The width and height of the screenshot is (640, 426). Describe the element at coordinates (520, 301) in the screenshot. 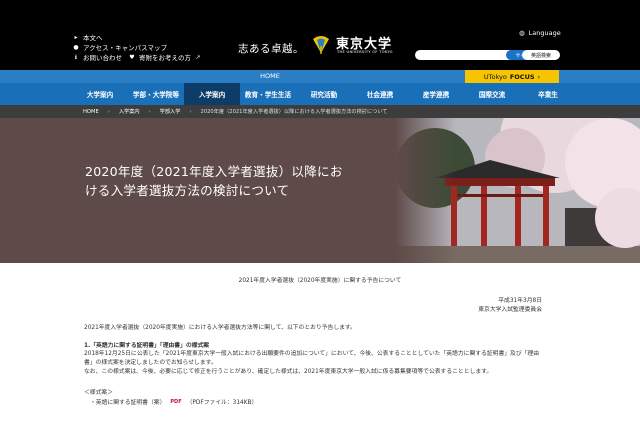

I see `notice-date: 平成31年3月8日` at that location.